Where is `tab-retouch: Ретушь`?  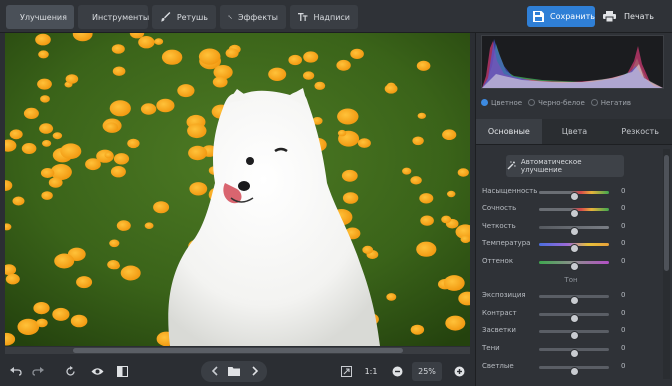 tab-retouch: Ретушь is located at coordinates (184, 17).